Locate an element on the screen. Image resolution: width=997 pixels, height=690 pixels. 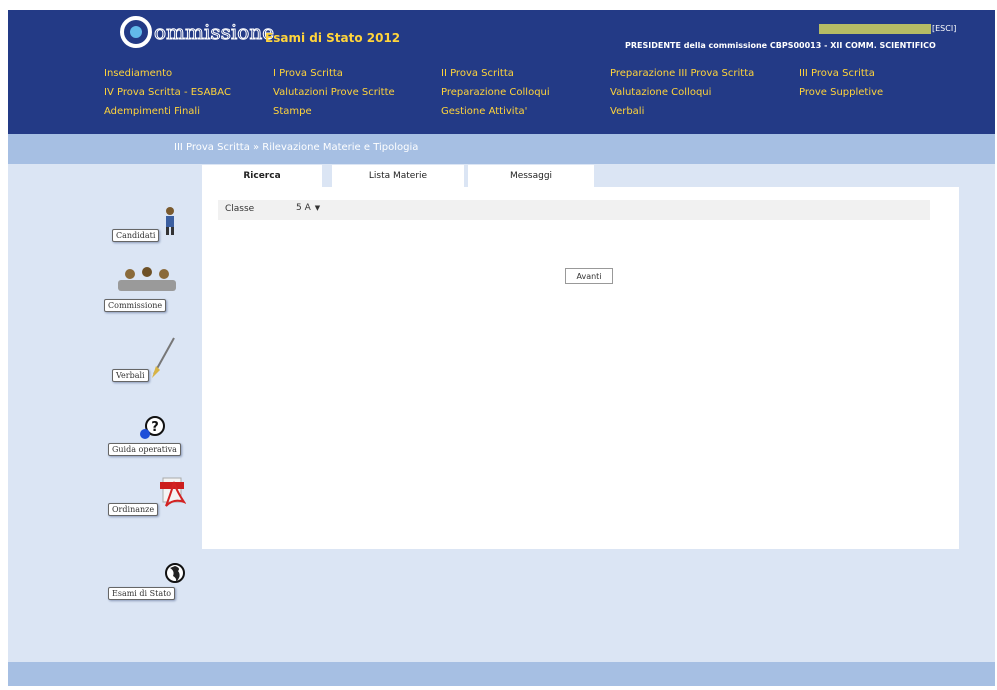
side-label-esami-di-stato: Esami di Stato is located at coordinates (142, 593).